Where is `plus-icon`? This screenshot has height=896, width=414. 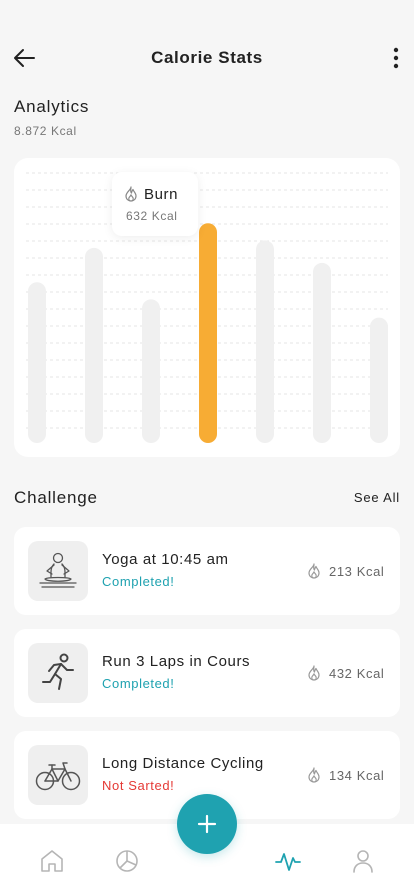 plus-icon is located at coordinates (207, 824).